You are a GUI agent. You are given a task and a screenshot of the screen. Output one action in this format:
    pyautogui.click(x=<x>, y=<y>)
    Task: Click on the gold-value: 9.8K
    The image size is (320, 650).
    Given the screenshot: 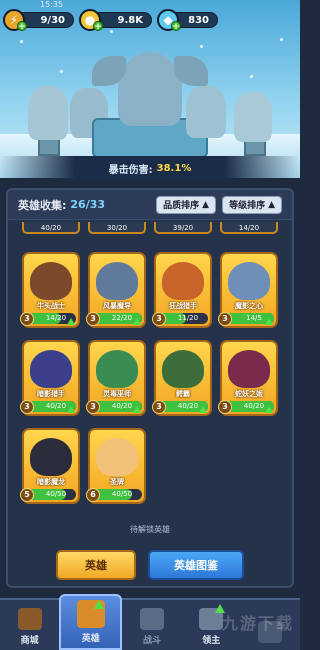 What is the action you would take?
    pyautogui.click(x=130, y=20)
    